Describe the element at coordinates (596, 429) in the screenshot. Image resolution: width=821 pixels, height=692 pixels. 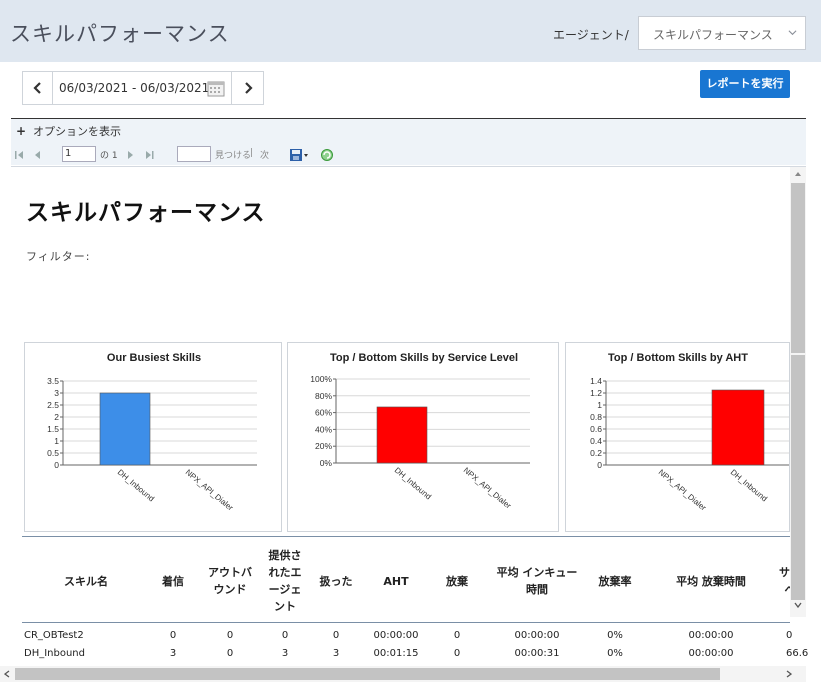
I see `y-tick-label: 0.6` at that location.